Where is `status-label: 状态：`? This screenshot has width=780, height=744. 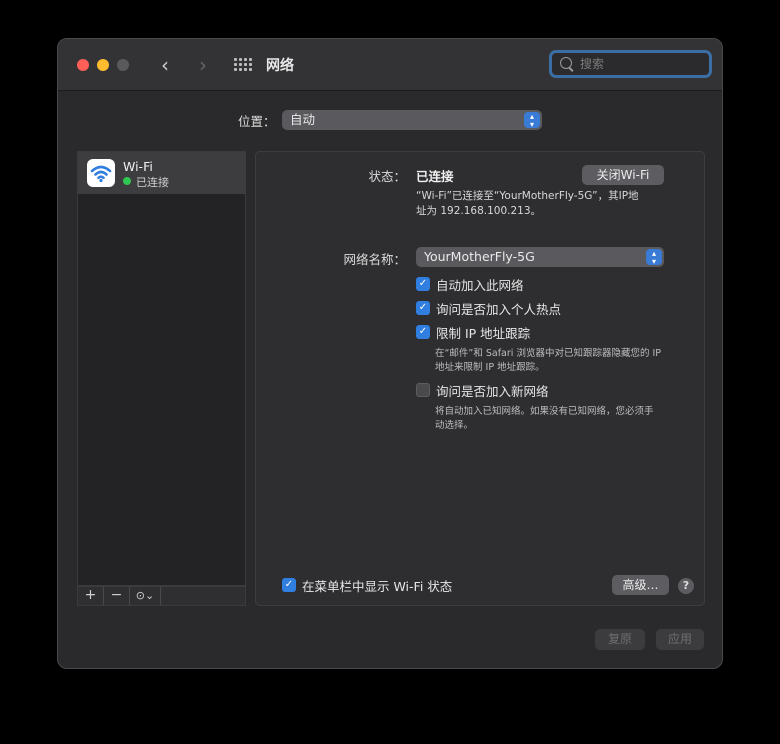
status-label: 状态： is located at coordinates (387, 176).